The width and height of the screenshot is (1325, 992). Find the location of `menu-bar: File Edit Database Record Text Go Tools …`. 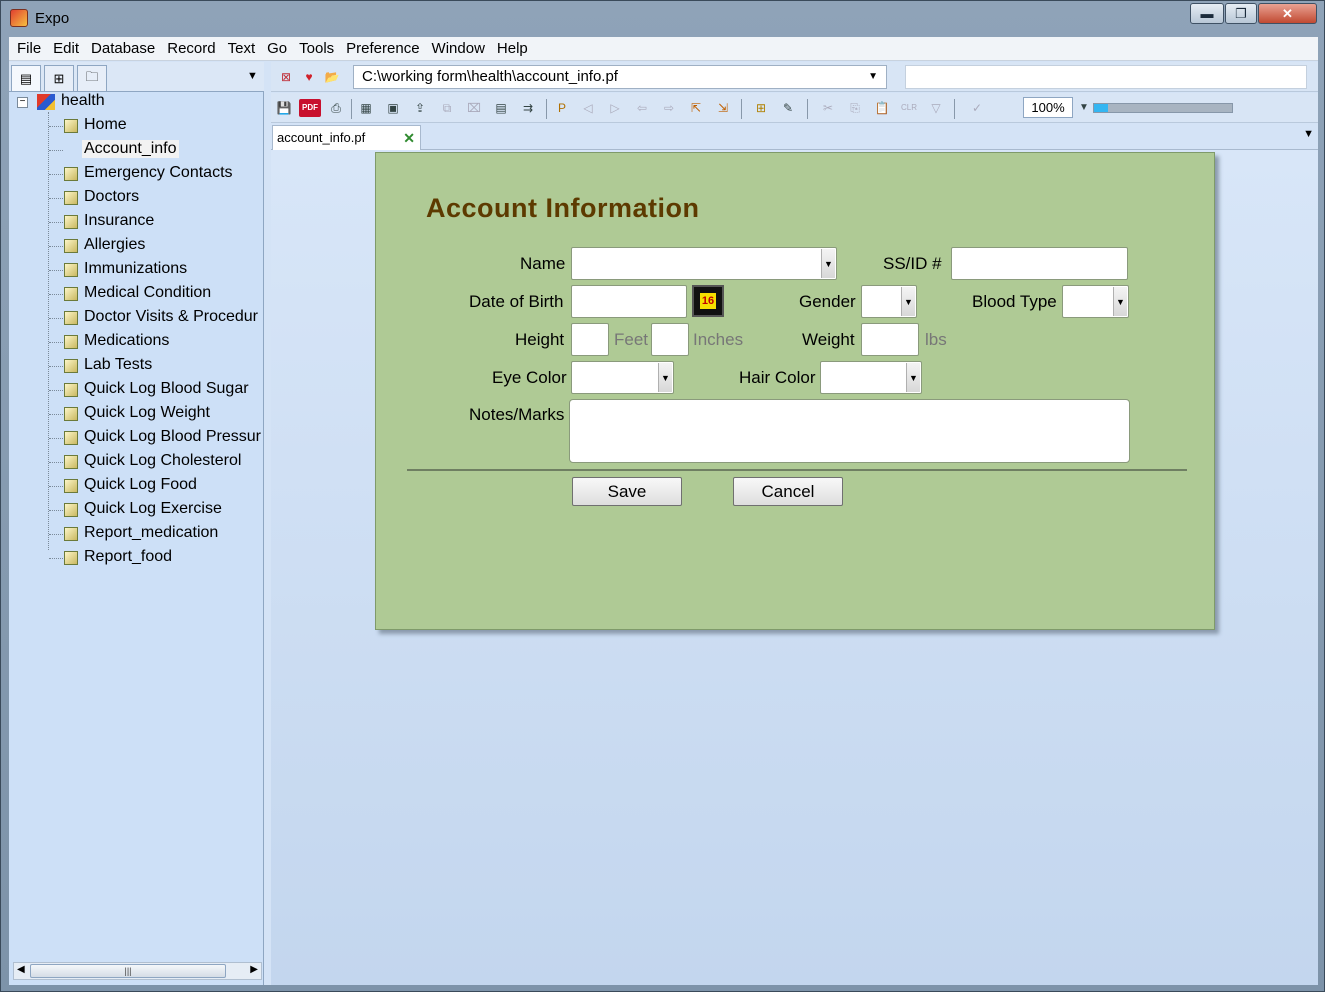

menu-bar: File Edit Database Record Text Go Tools … is located at coordinates (663, 49).